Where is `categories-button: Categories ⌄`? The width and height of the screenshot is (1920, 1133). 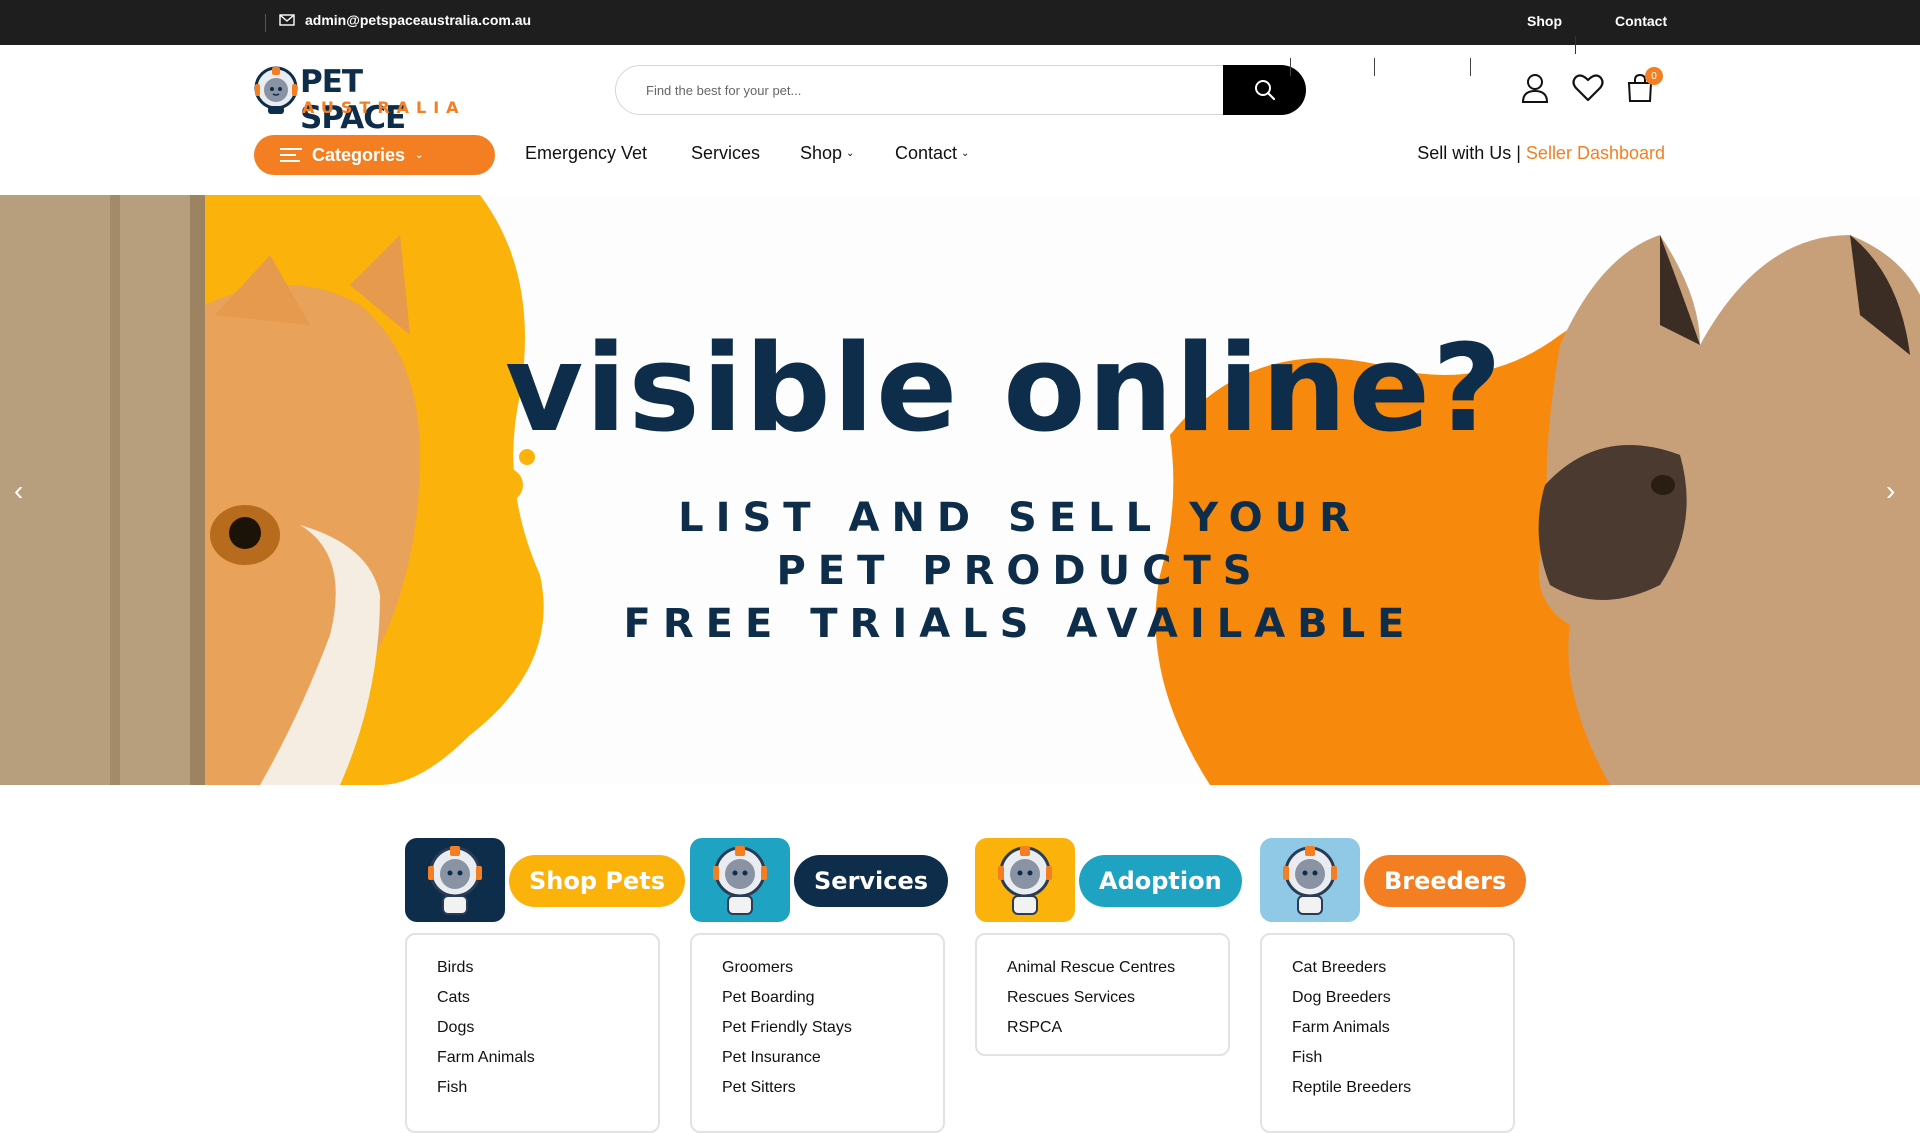
categories-button: Categories ⌄ is located at coordinates (374, 155).